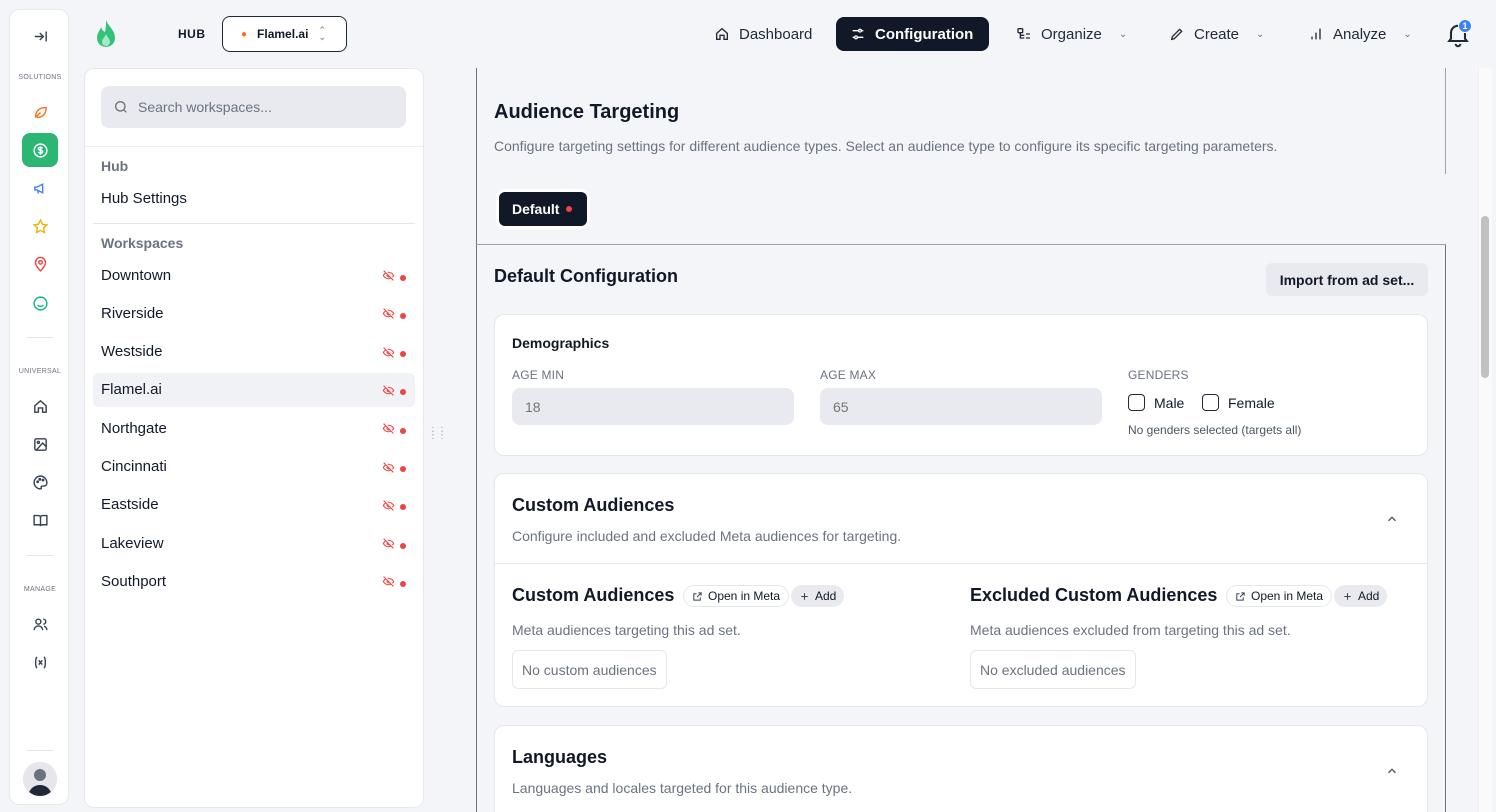 This screenshot has height=812, width=1496. Describe the element at coordinates (40, 150) in the screenshot. I see `dollar-icon` at that location.